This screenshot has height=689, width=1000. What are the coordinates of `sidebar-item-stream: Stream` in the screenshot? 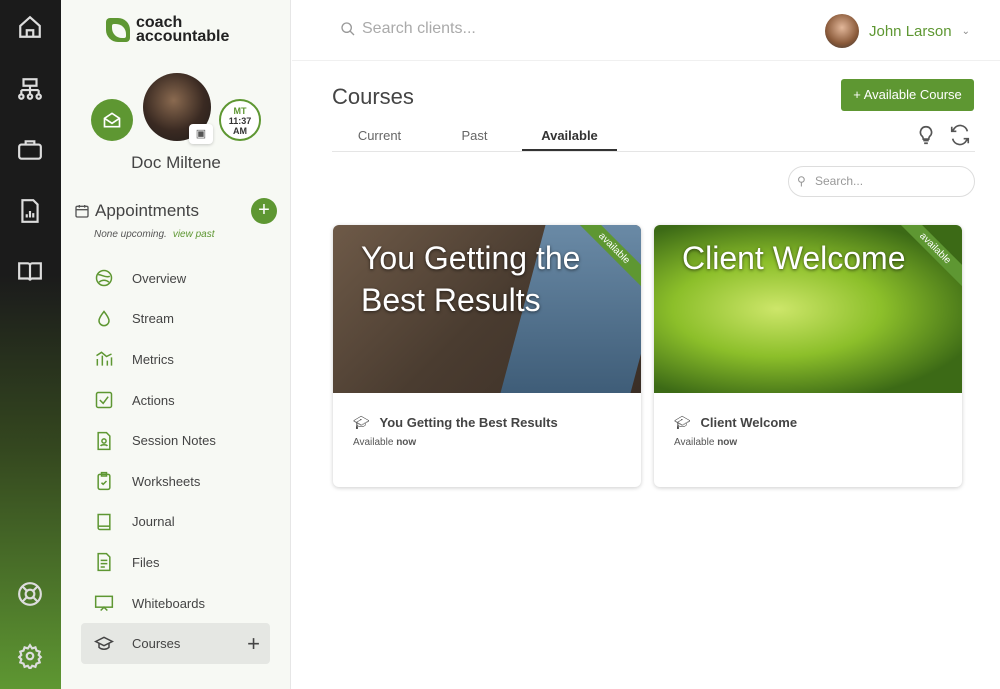 It's located at (175, 319).